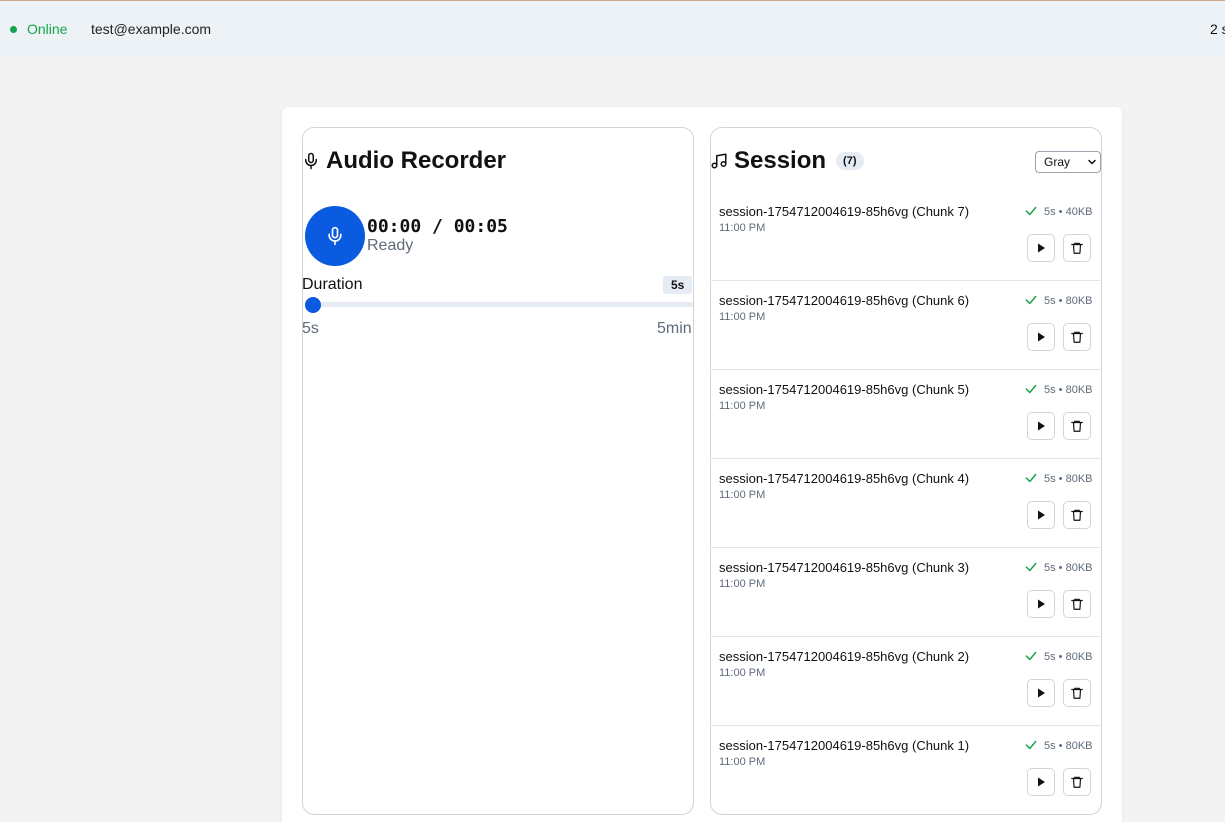 This screenshot has height=822, width=1225. Describe the element at coordinates (310, 328) in the screenshot. I see `duration-slider-min-label: 5s` at that location.